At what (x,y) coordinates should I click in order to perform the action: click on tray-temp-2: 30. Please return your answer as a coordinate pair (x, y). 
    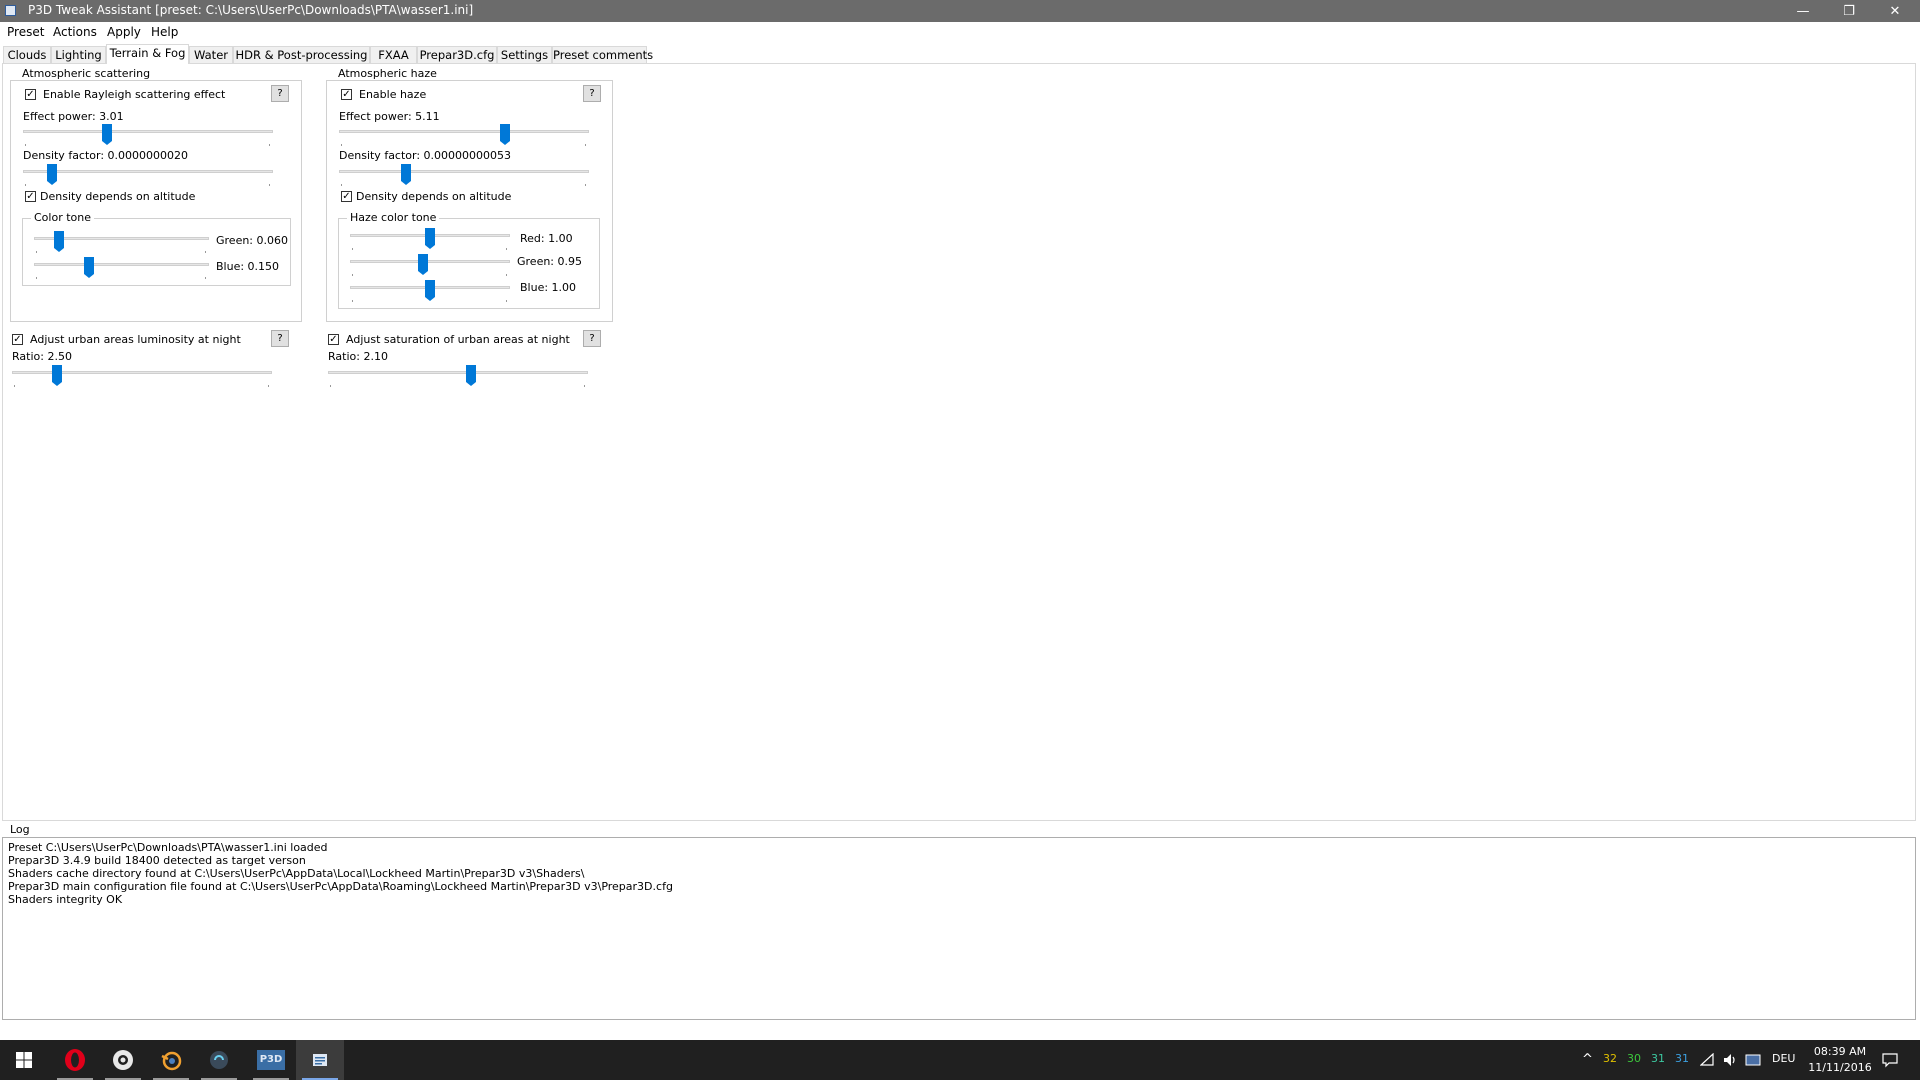
    Looking at the image, I should click on (1634, 1058).